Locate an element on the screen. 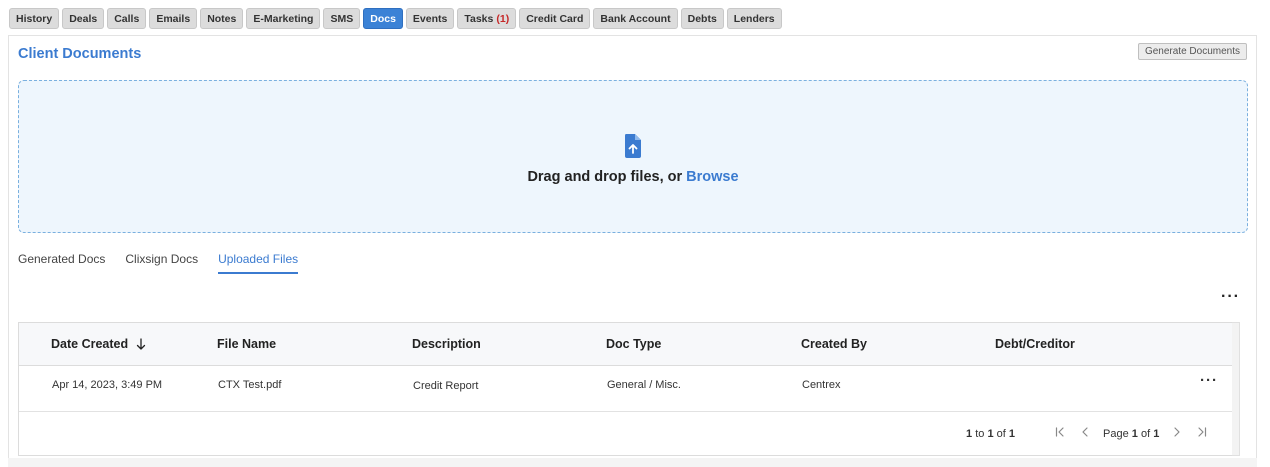 The height and width of the screenshot is (467, 1270). tab-label: Bank Account is located at coordinates (635, 18).